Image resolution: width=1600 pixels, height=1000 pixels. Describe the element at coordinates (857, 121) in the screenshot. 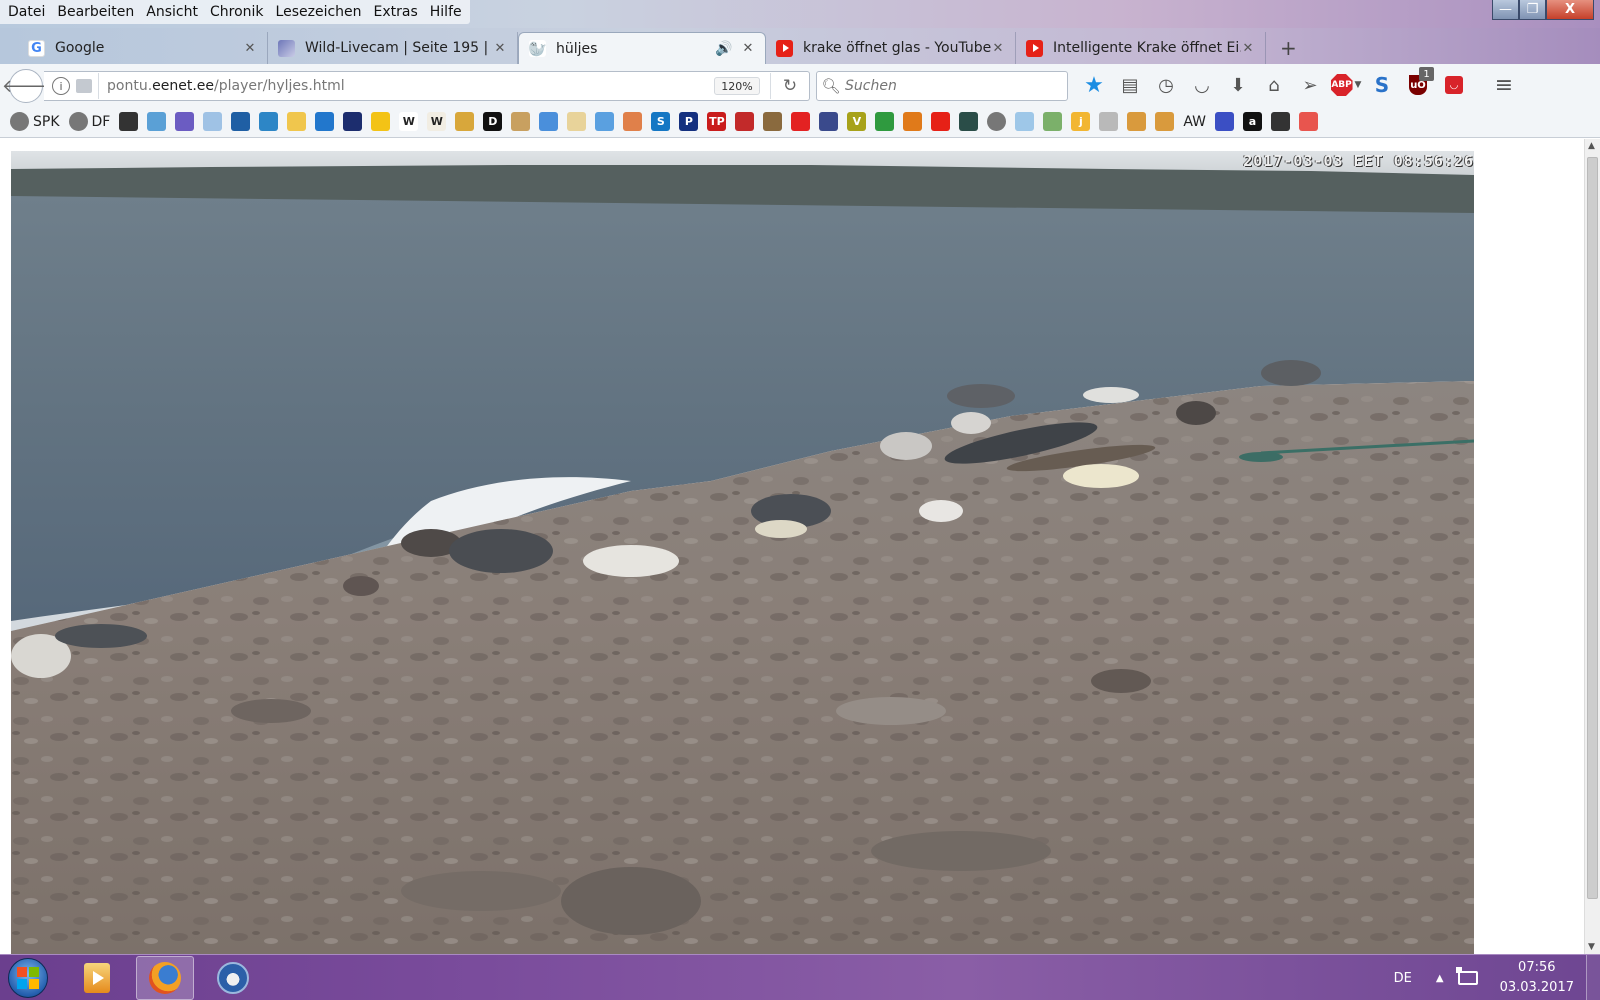

I see `bookmark-item: V` at that location.